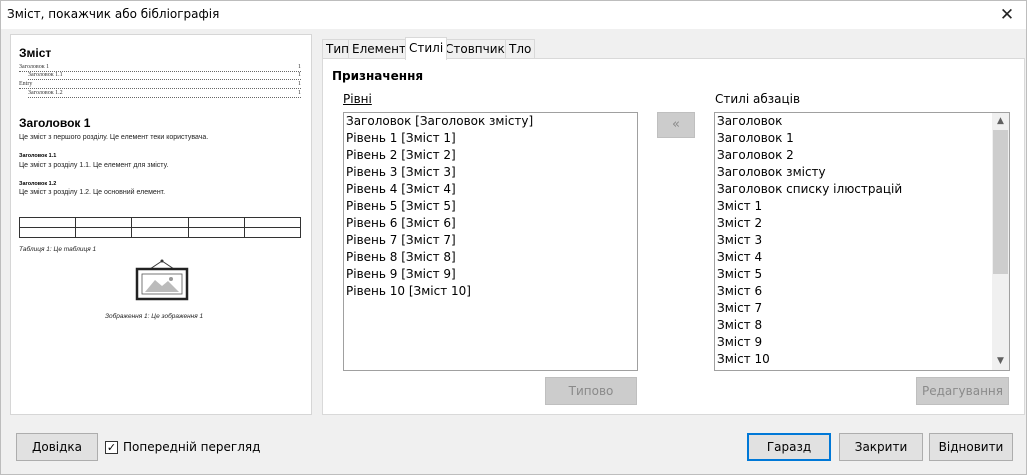 The width and height of the screenshot is (1027, 475). What do you see at coordinates (853, 325) in the screenshot?
I see `list-item: Зміст 8` at bounding box center [853, 325].